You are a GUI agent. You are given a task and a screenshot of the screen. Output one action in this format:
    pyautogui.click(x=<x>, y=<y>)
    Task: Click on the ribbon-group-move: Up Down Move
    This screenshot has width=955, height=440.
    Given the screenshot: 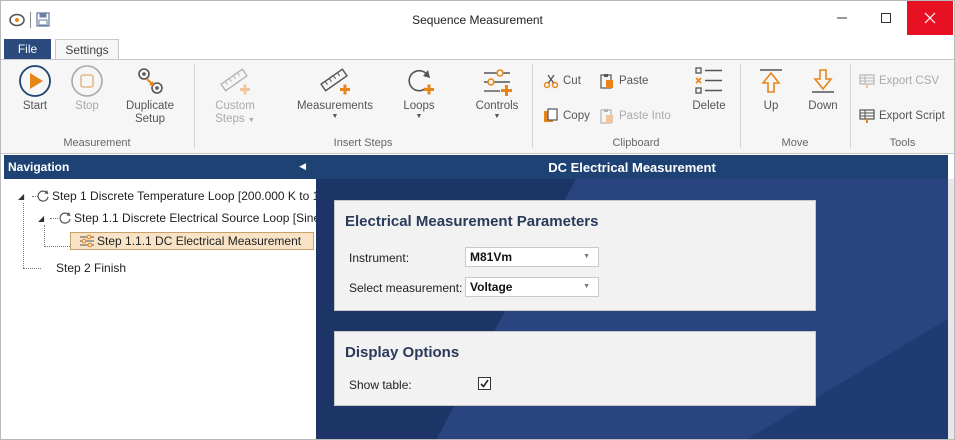 What is the action you would take?
    pyautogui.click(x=795, y=106)
    